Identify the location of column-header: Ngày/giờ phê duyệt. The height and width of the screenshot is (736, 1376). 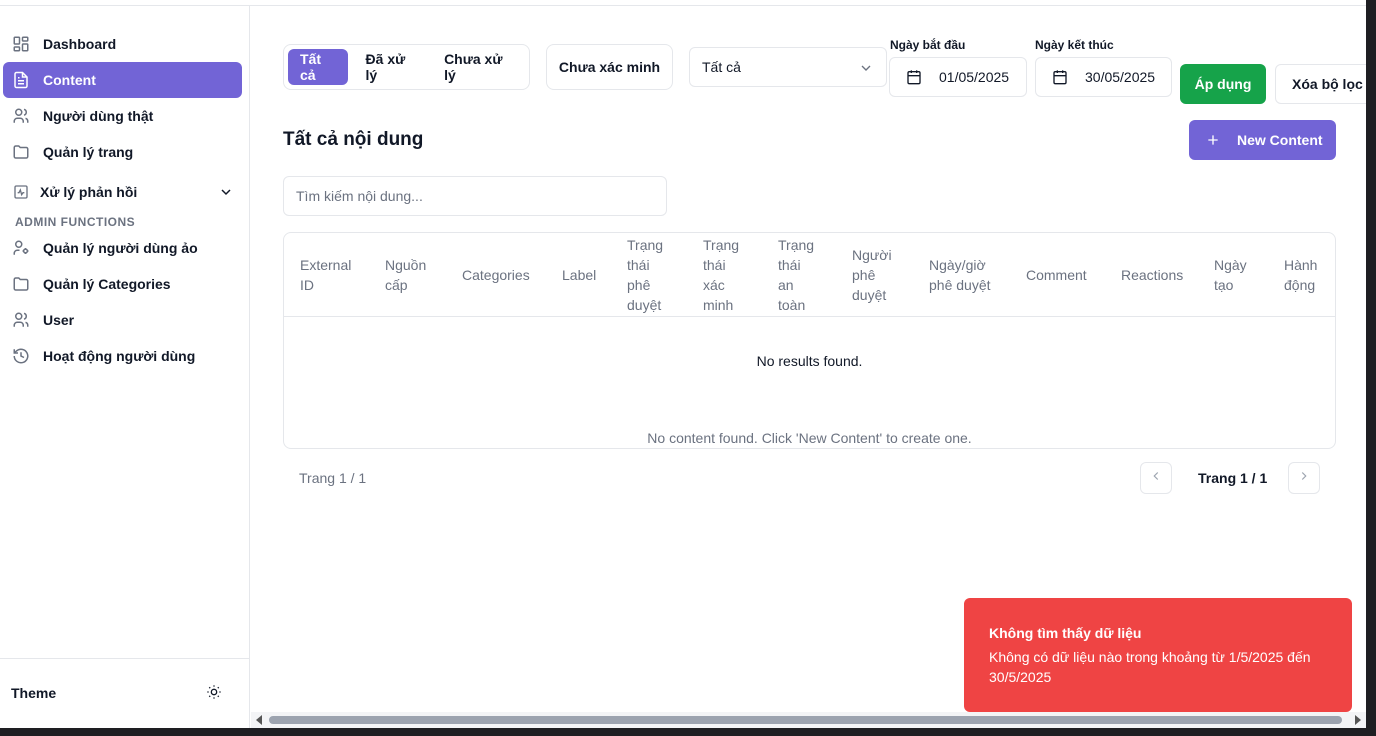
(965, 275).